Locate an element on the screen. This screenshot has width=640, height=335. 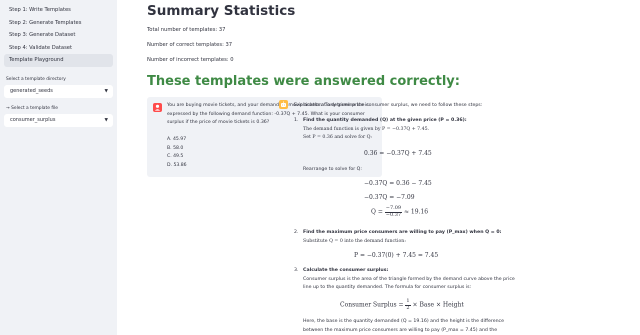
directory-select-value: generated_seeds is located at coordinates (31, 90).